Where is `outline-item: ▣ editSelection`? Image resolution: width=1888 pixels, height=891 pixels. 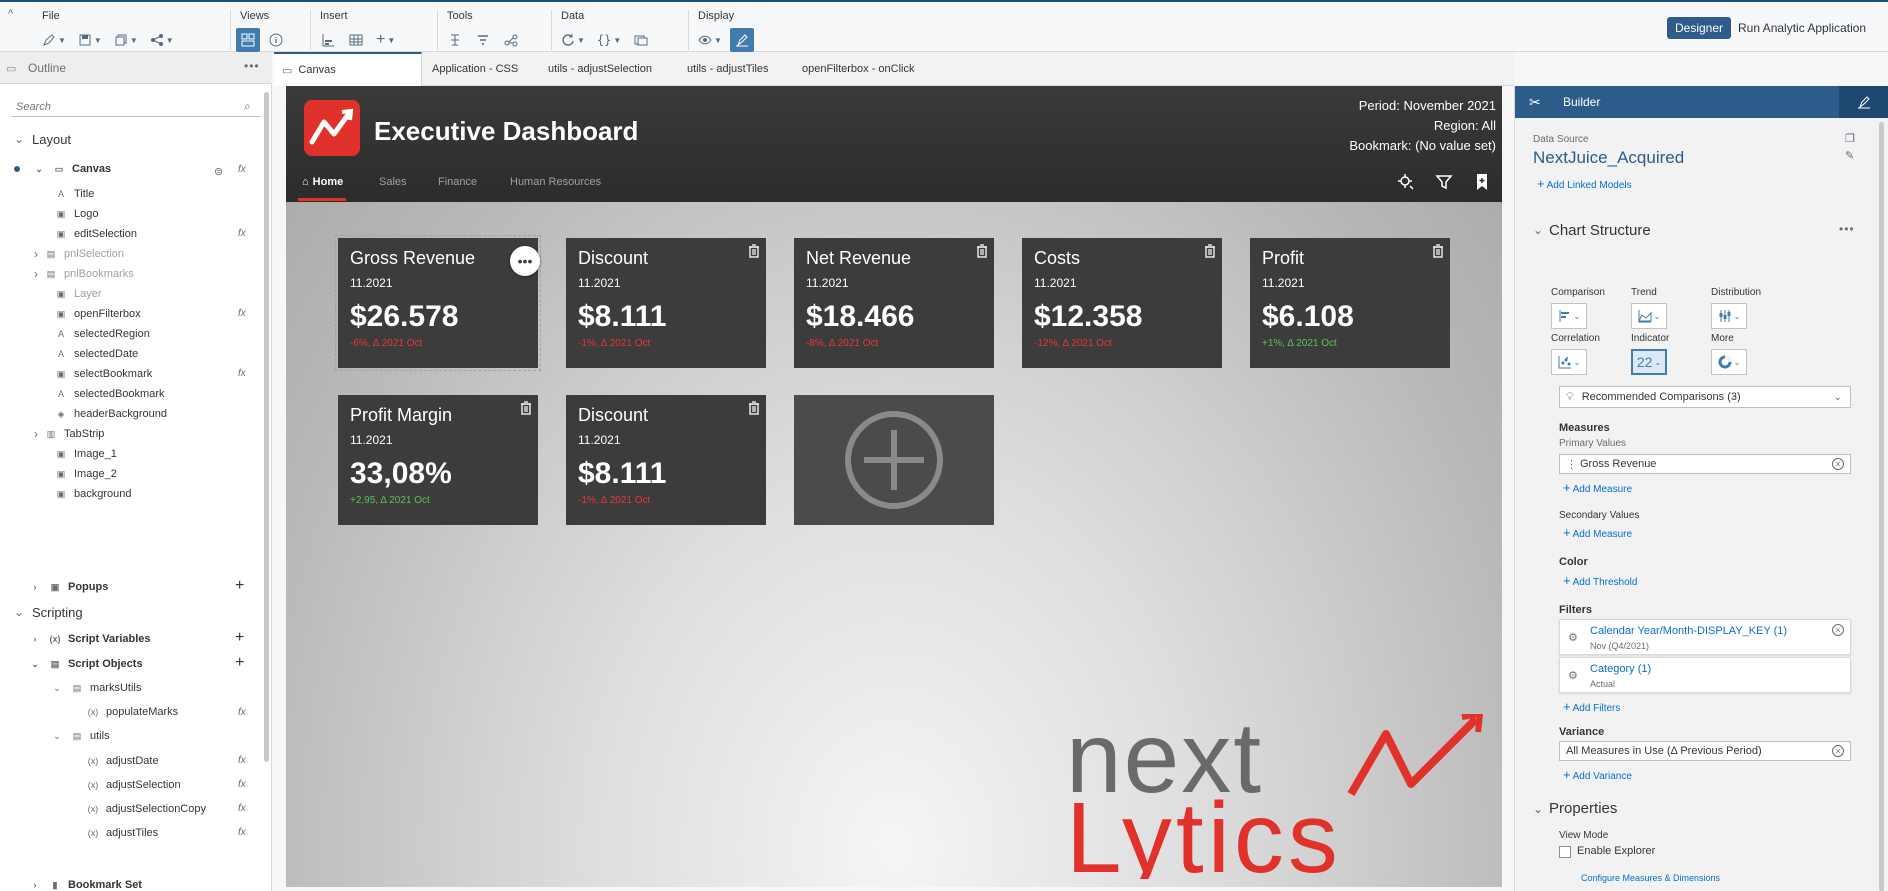 outline-item: ▣ editSelection is located at coordinates (95, 234).